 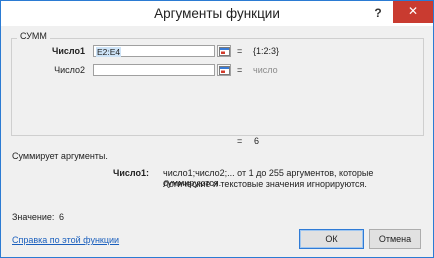 I want to click on help-button: ?, so click(x=378, y=13).